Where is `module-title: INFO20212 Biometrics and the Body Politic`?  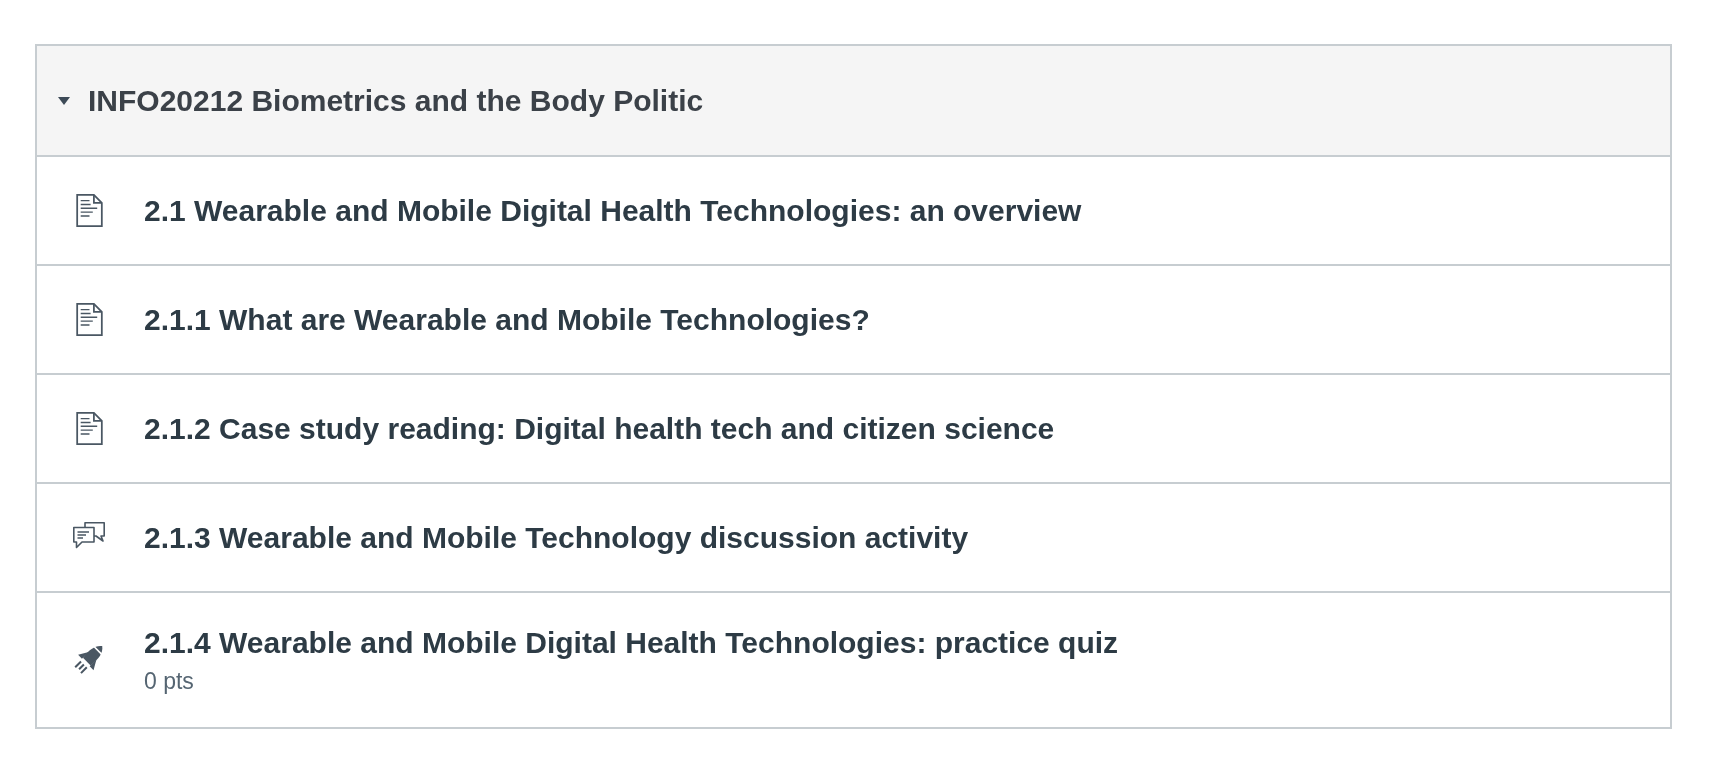
module-title: INFO20212 Biometrics and the Body Politic is located at coordinates (396, 100).